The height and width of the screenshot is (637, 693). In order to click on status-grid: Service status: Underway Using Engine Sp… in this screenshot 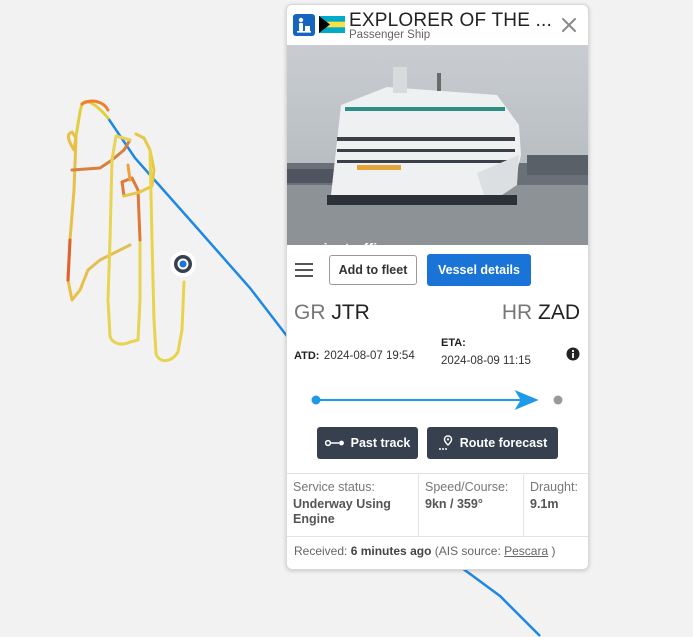, I will do `click(437, 505)`.